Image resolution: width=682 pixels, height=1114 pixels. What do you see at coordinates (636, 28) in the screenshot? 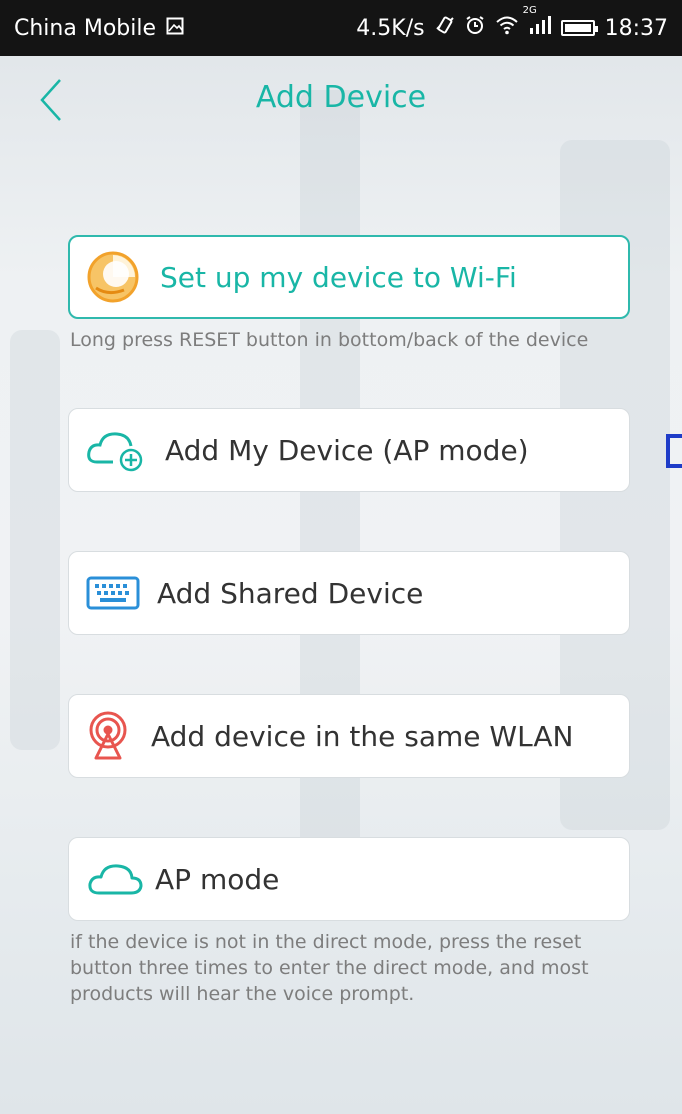
I see `clock: 18:37` at bounding box center [636, 28].